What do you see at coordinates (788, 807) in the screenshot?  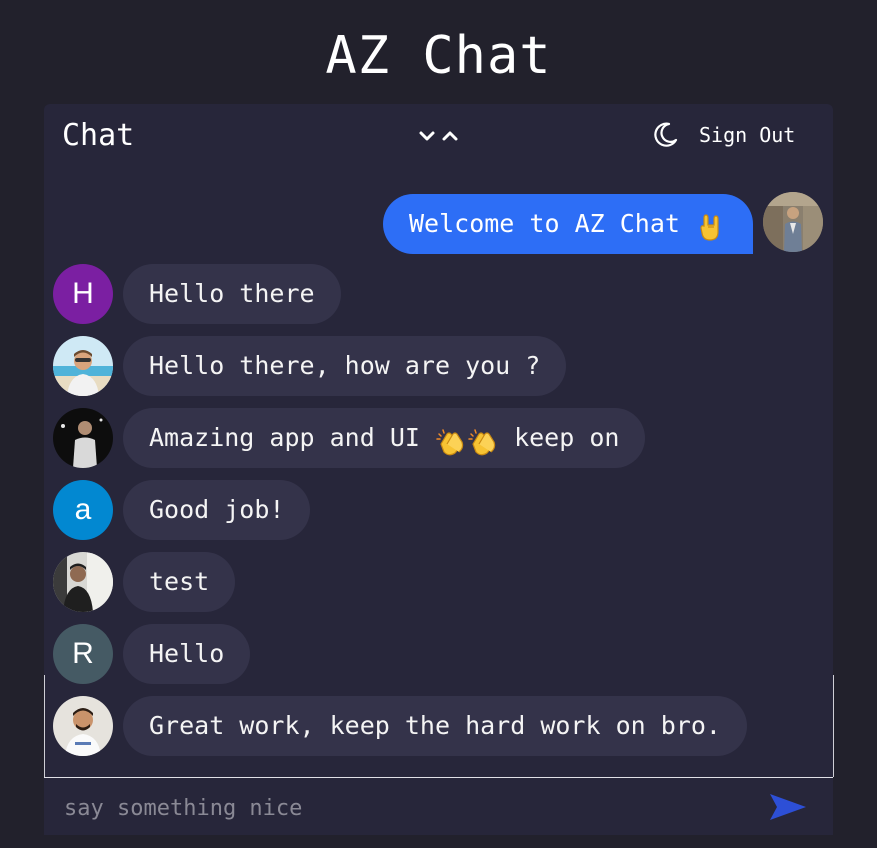 I see `send-icon` at bounding box center [788, 807].